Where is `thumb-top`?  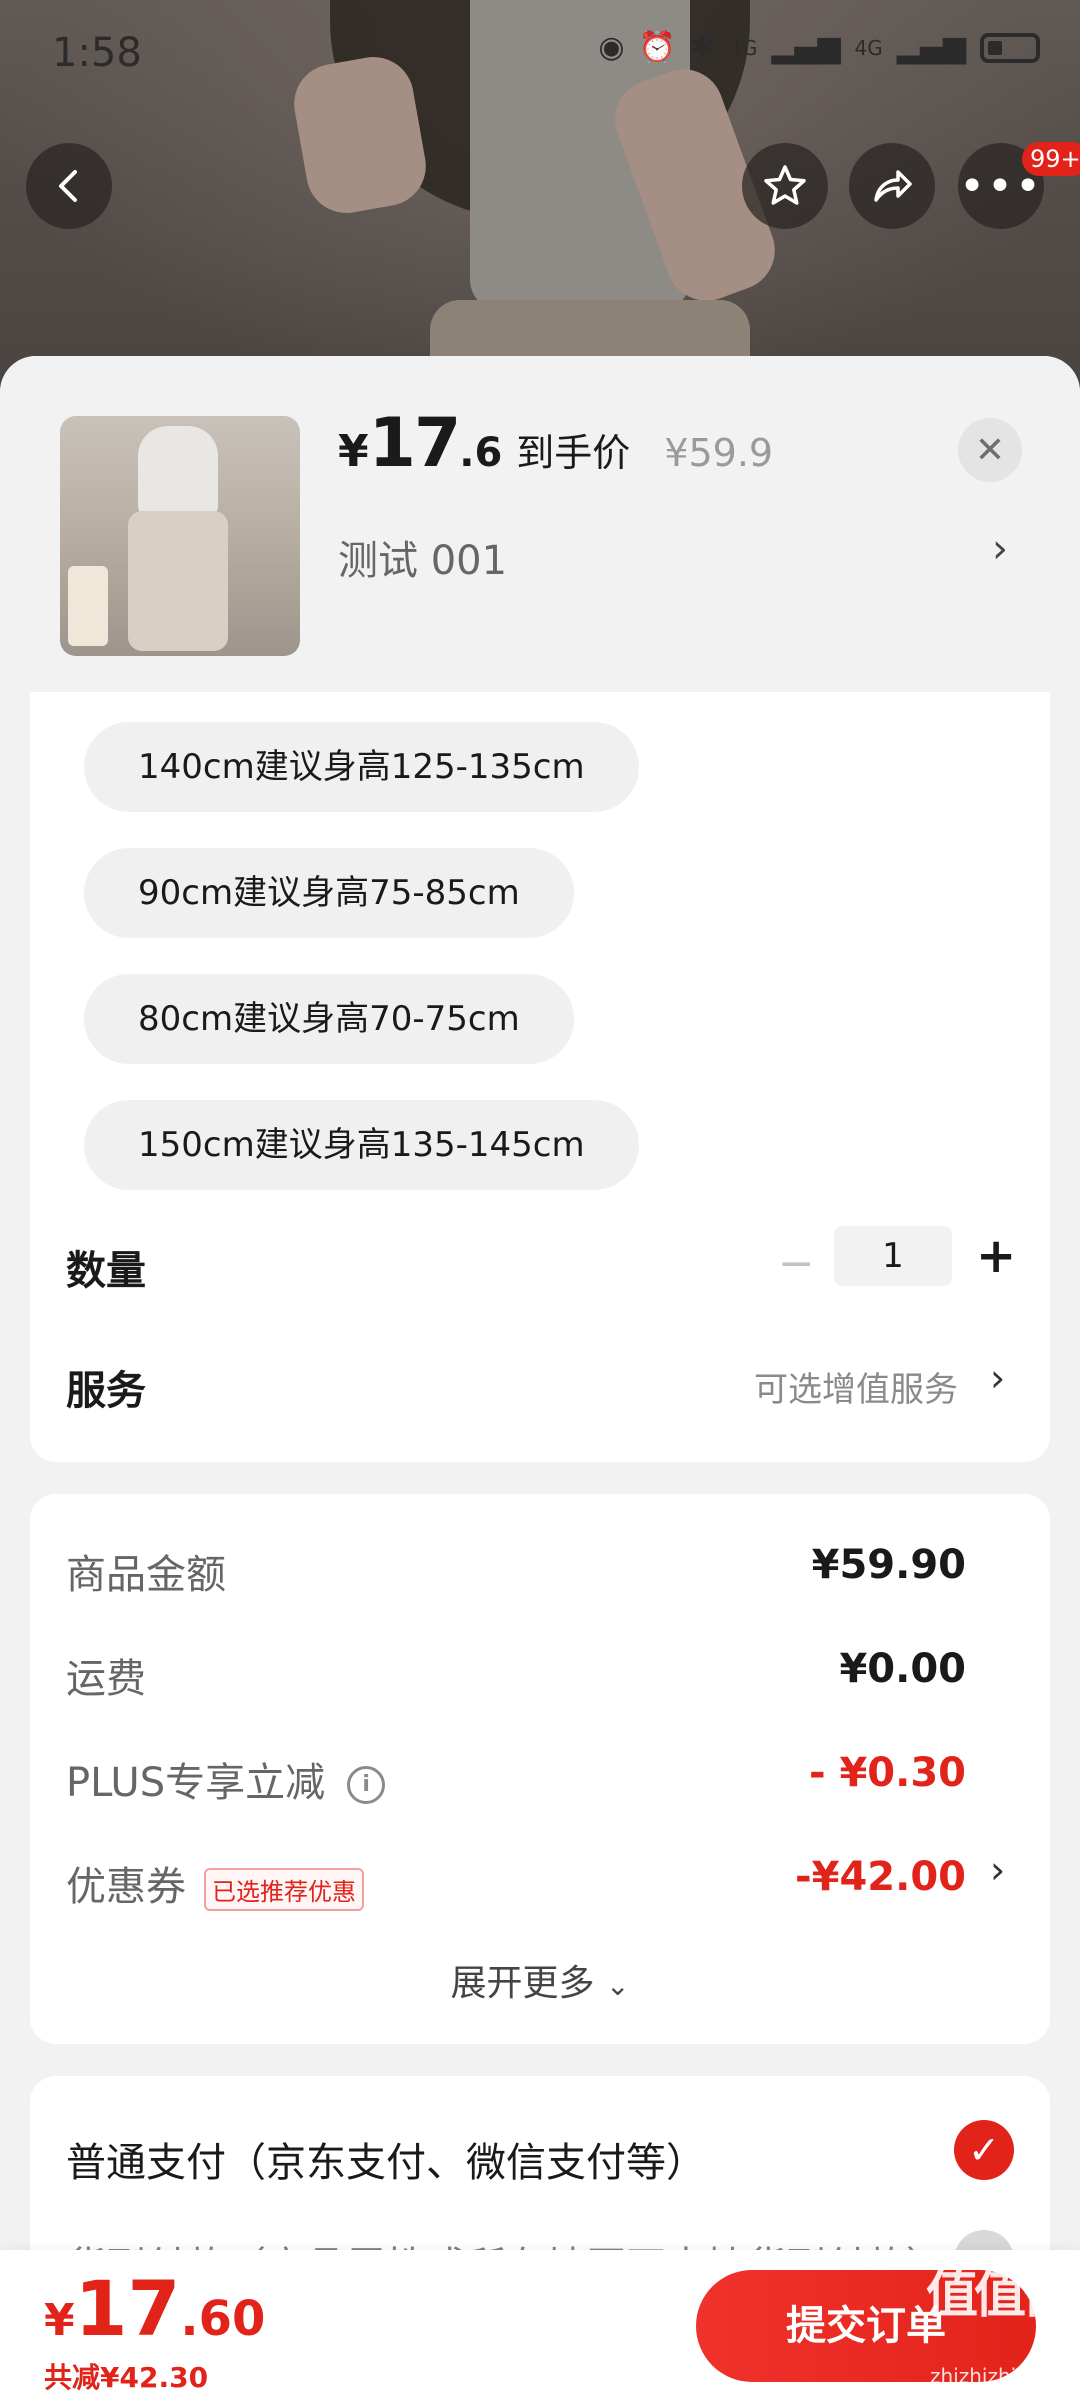 thumb-top is located at coordinates (178, 471).